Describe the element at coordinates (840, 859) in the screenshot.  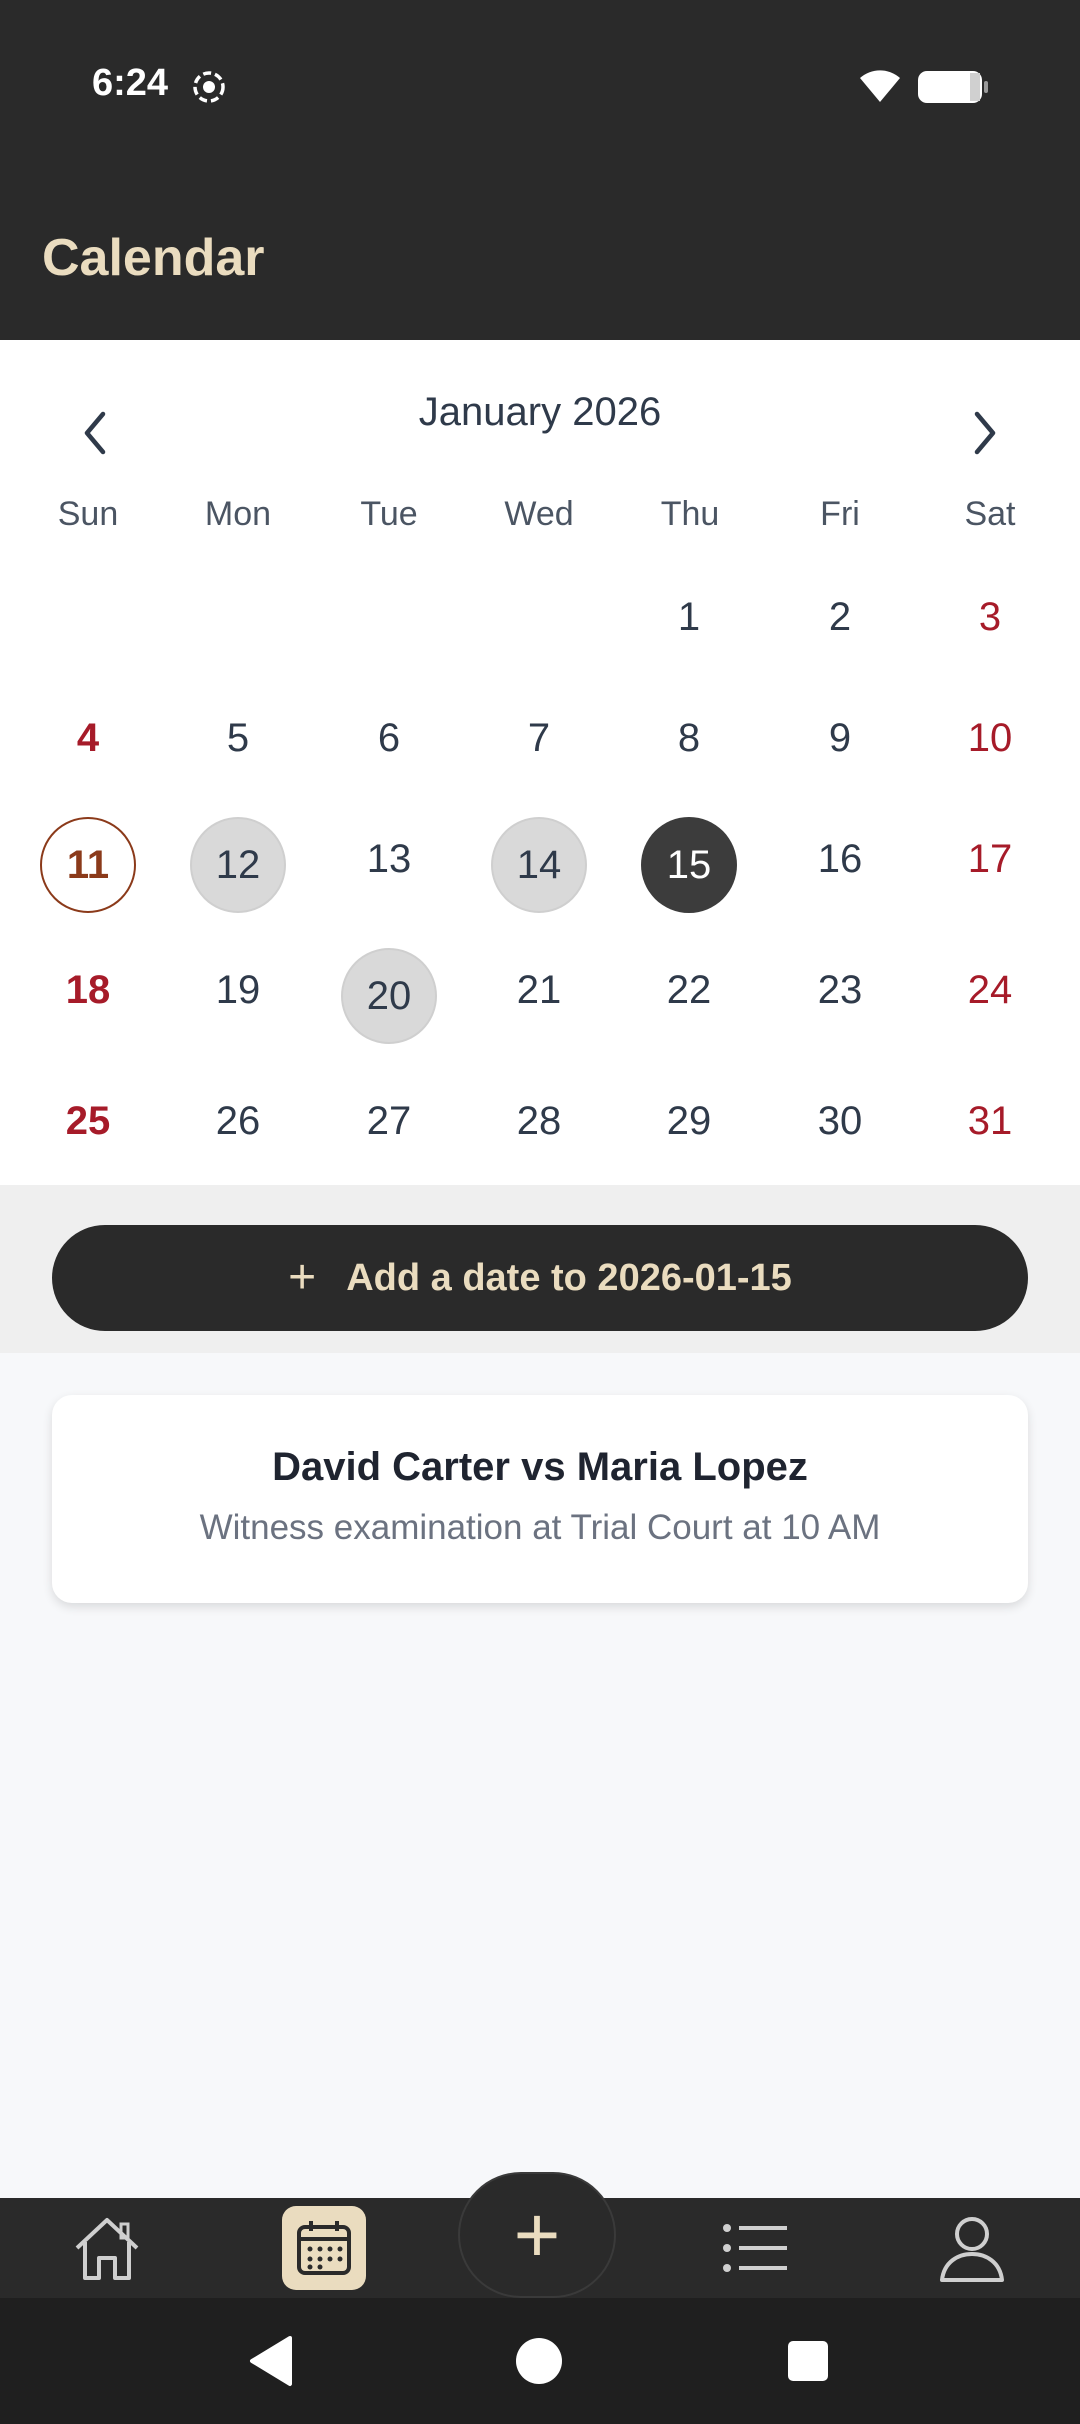
I see `day-cell: 16` at that location.